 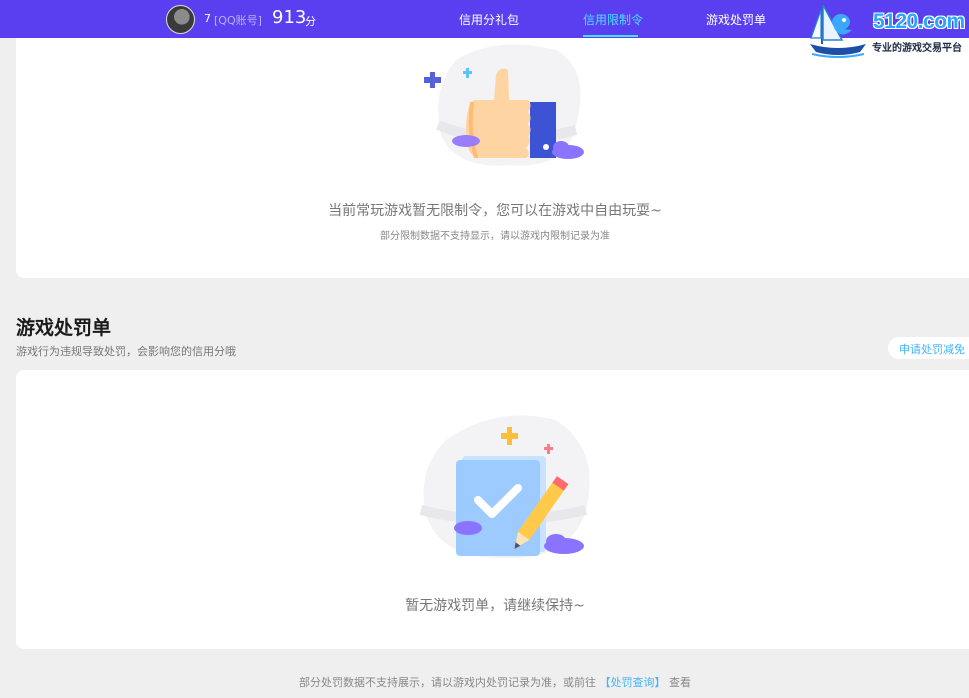 What do you see at coordinates (64, 328) in the screenshot?
I see `penalty-section-title: 游戏处罚单` at bounding box center [64, 328].